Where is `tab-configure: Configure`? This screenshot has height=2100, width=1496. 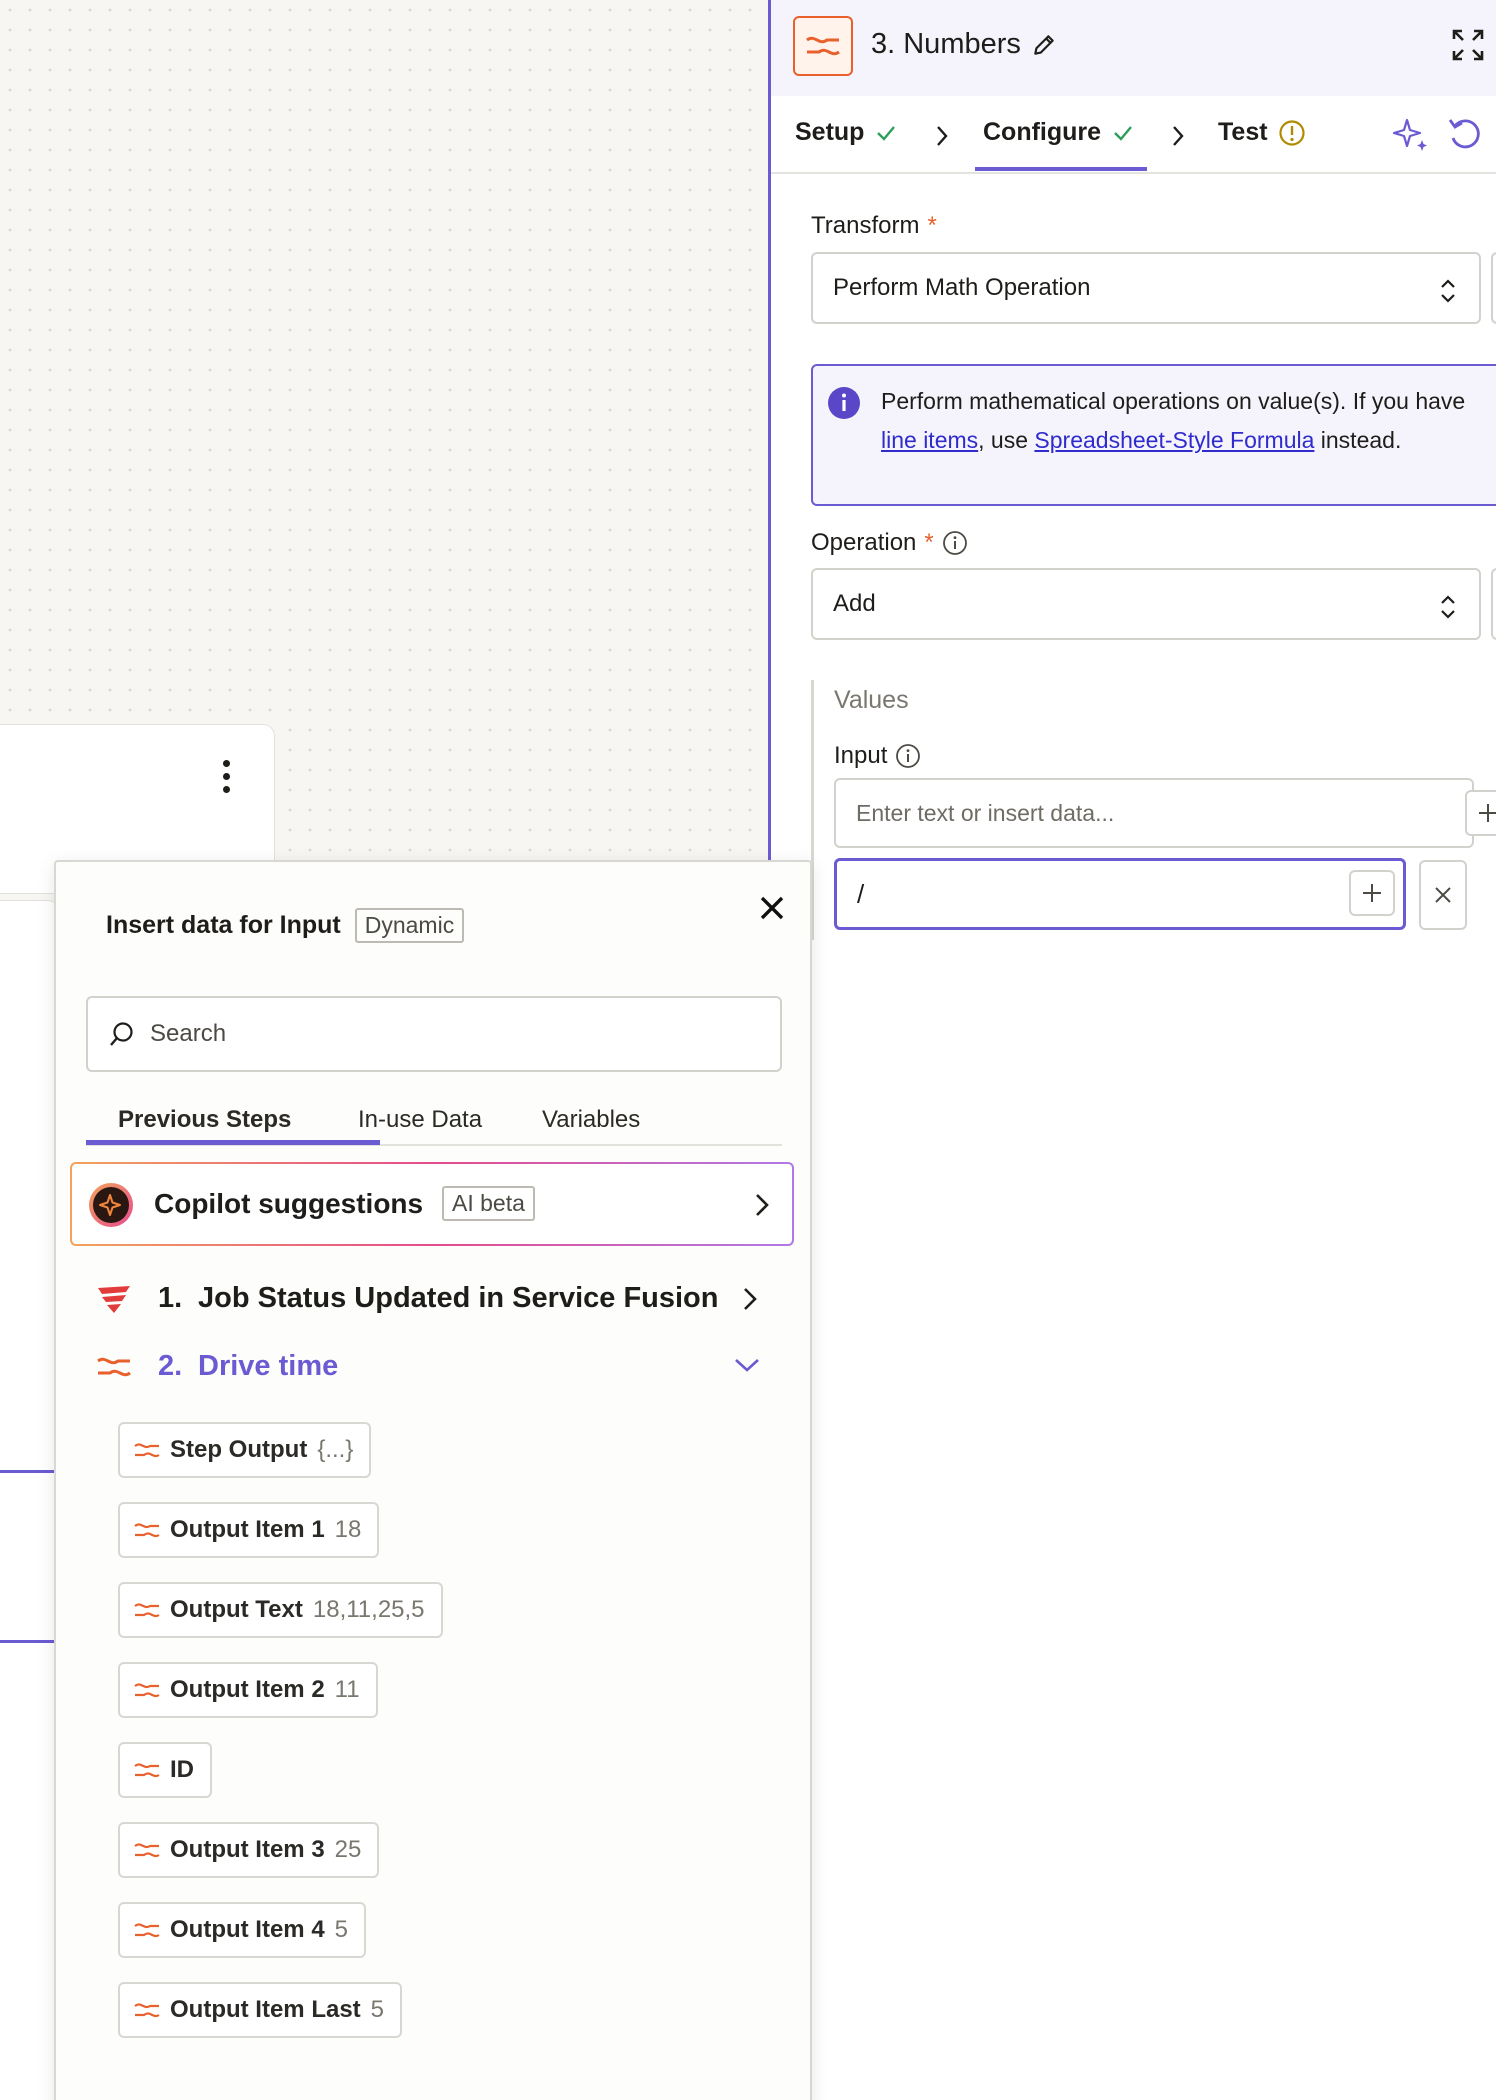 tab-configure: Configure is located at coordinates (1059, 132).